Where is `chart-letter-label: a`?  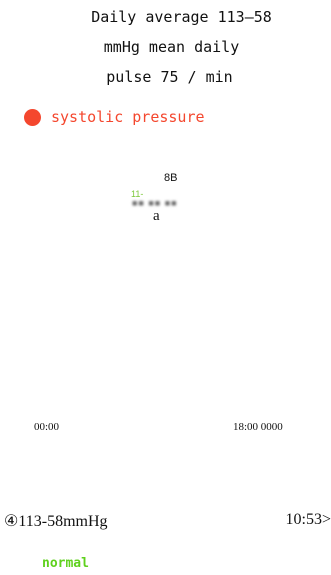 chart-letter-label: a is located at coordinates (156, 216).